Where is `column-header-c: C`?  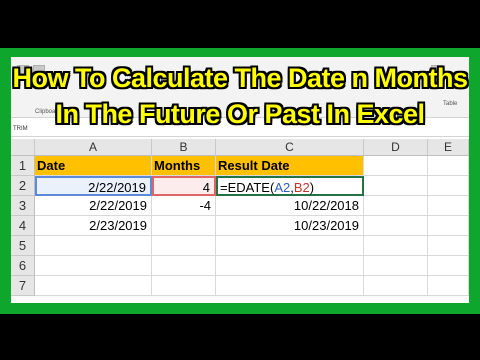 column-header-c: C is located at coordinates (290, 147).